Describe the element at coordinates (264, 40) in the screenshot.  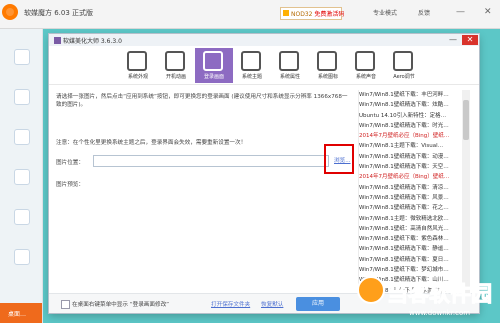
I see `dialog-titlebar: 软媒美化大师 3.6.3.0 — ✕` at that location.